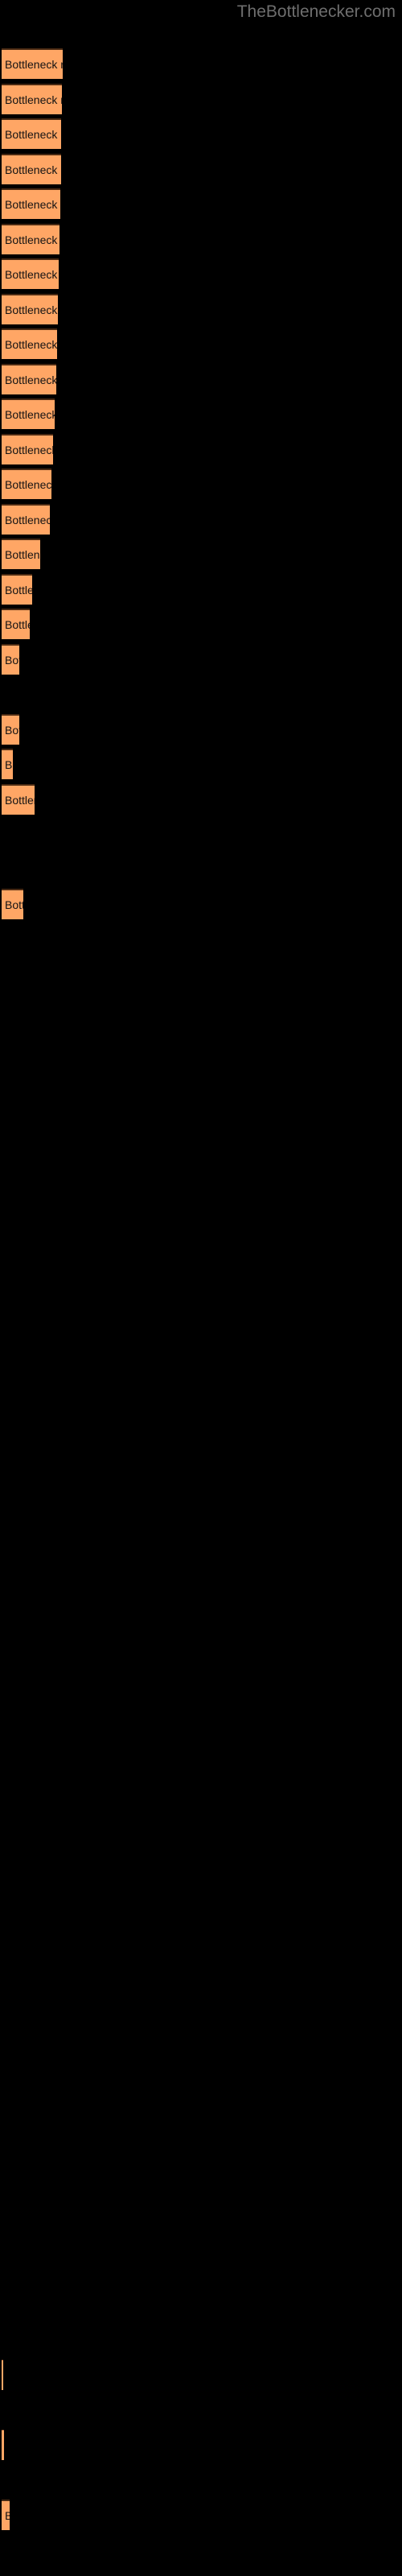 The height and width of the screenshot is (2576, 402). I want to click on bar-3: Bottleneck result, so click(31, 133).